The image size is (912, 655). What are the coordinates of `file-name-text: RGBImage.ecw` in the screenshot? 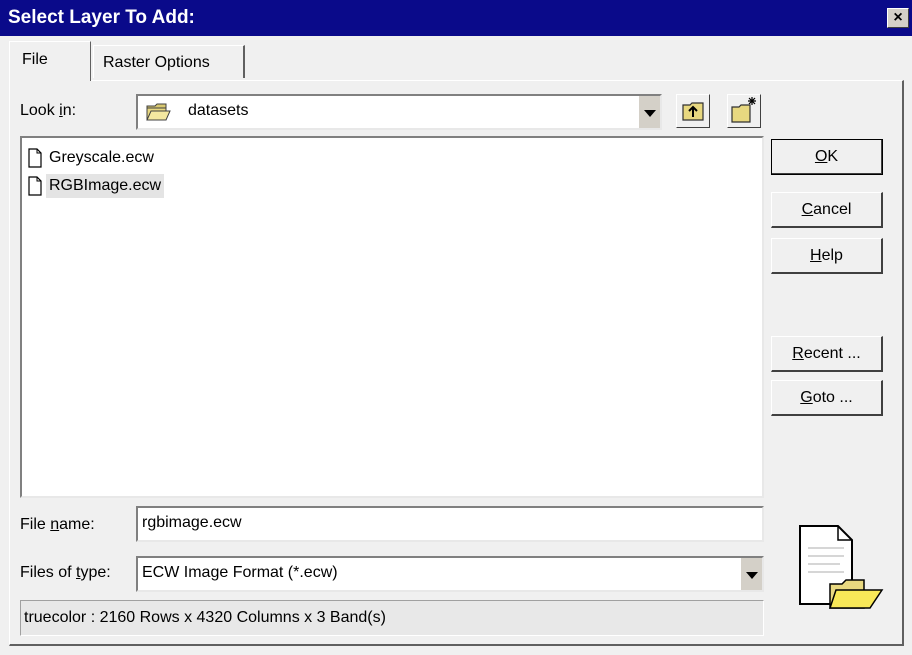 It's located at (105, 186).